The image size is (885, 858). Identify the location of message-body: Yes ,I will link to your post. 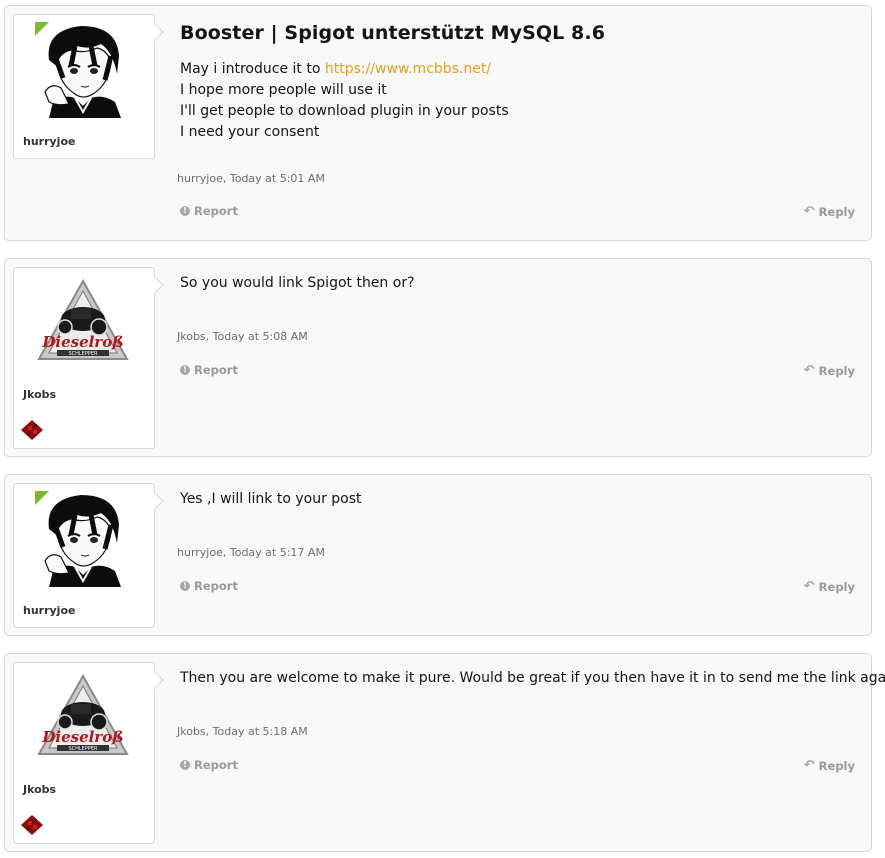
(271, 499).